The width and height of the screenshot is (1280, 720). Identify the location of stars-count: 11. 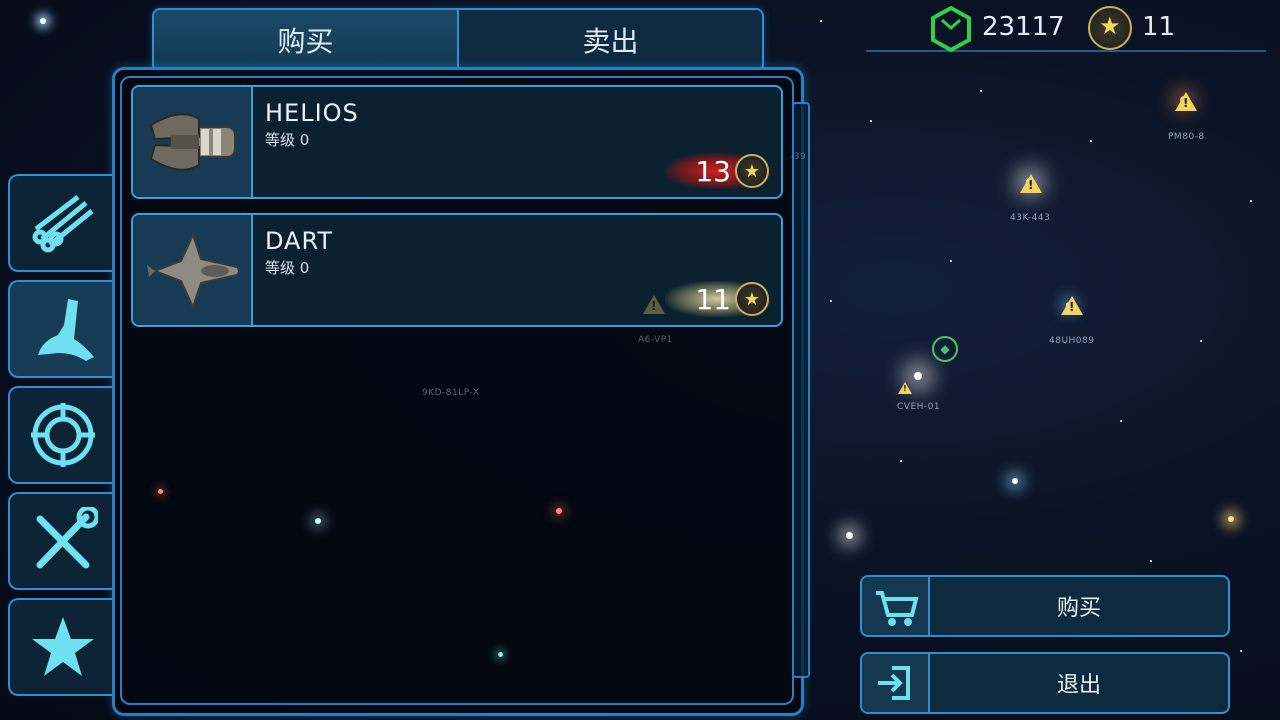
(1159, 27).